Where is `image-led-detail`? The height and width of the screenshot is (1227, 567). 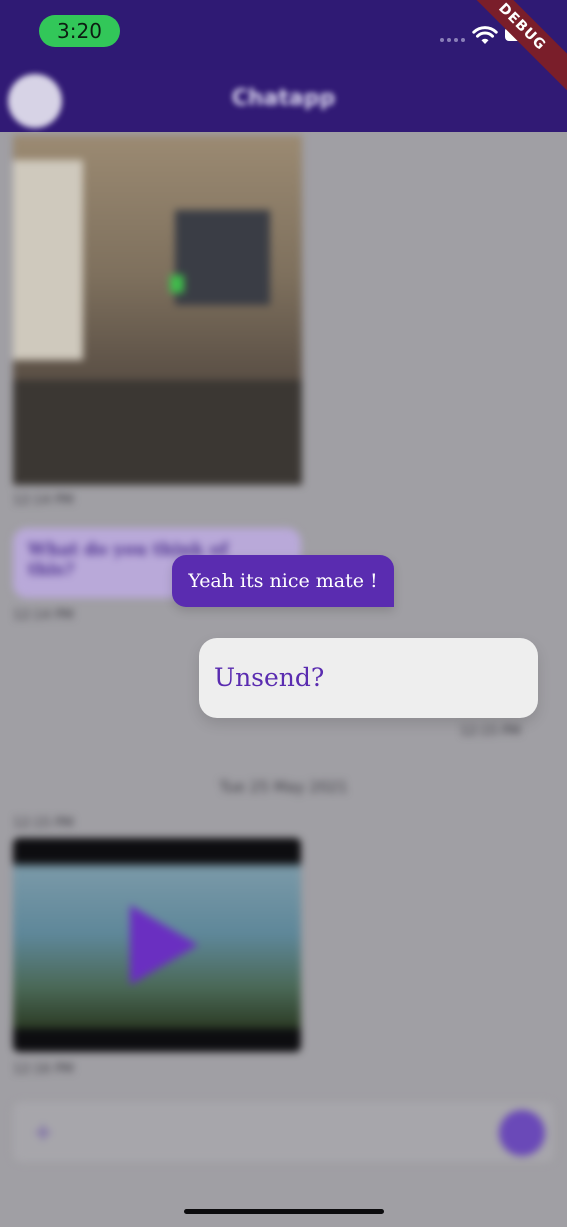
image-led-detail is located at coordinates (177, 284).